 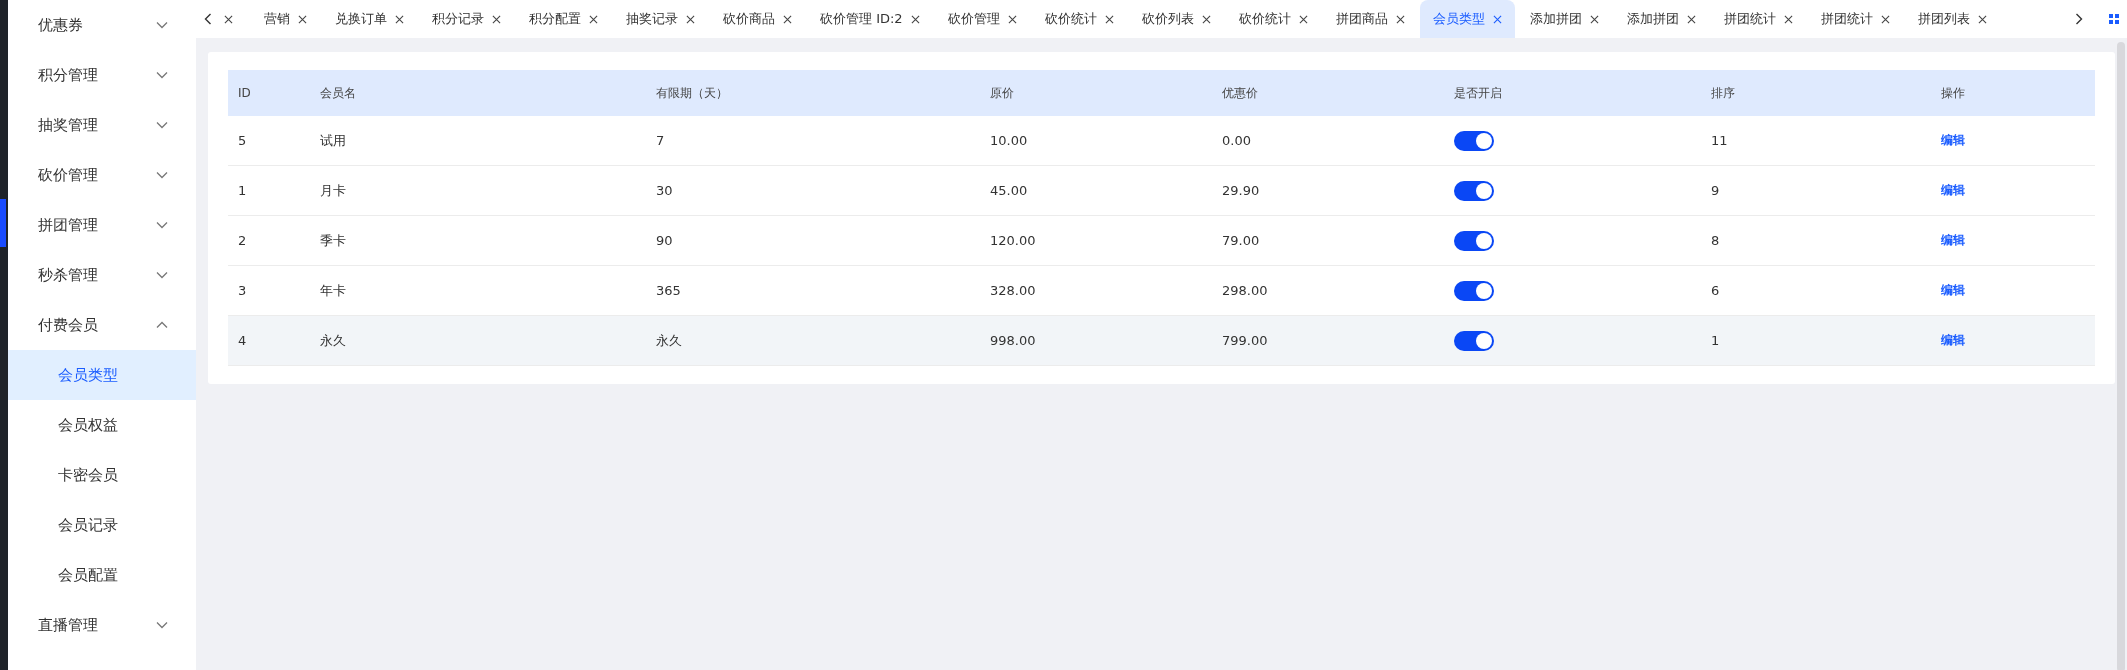 What do you see at coordinates (1719, 140) in the screenshot?
I see `table-cell: 11` at bounding box center [1719, 140].